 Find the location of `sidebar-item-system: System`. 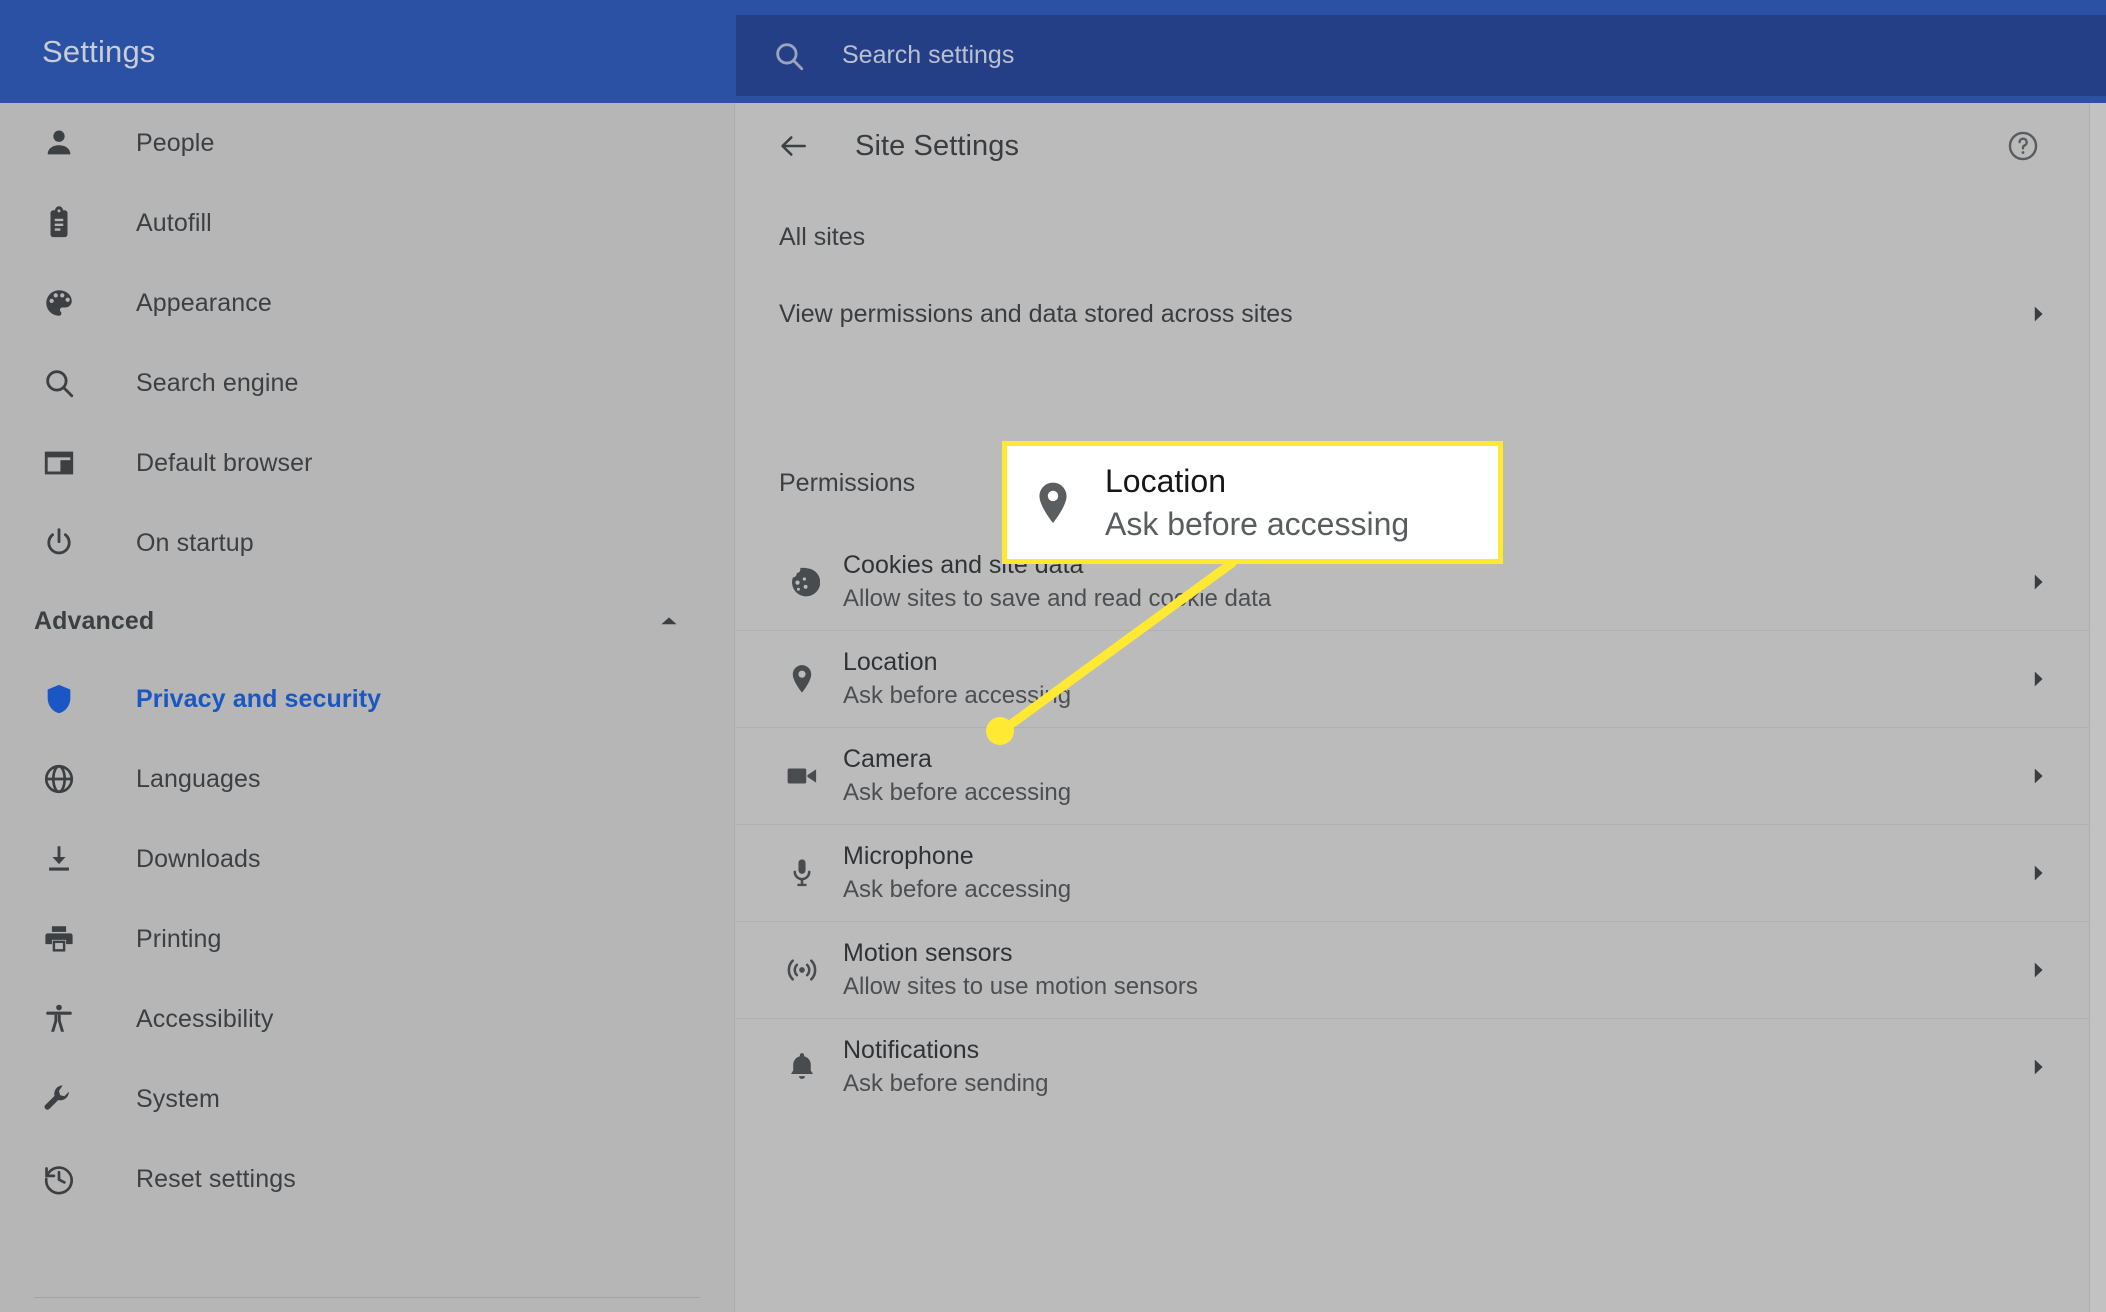

sidebar-item-system: System is located at coordinates (367, 1099).